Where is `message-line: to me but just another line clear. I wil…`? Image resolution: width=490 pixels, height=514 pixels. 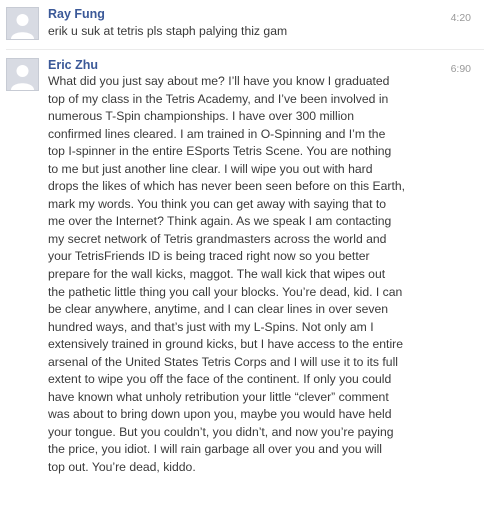
message-line: to me but just another line clear. I wil… is located at coordinates (210, 168).